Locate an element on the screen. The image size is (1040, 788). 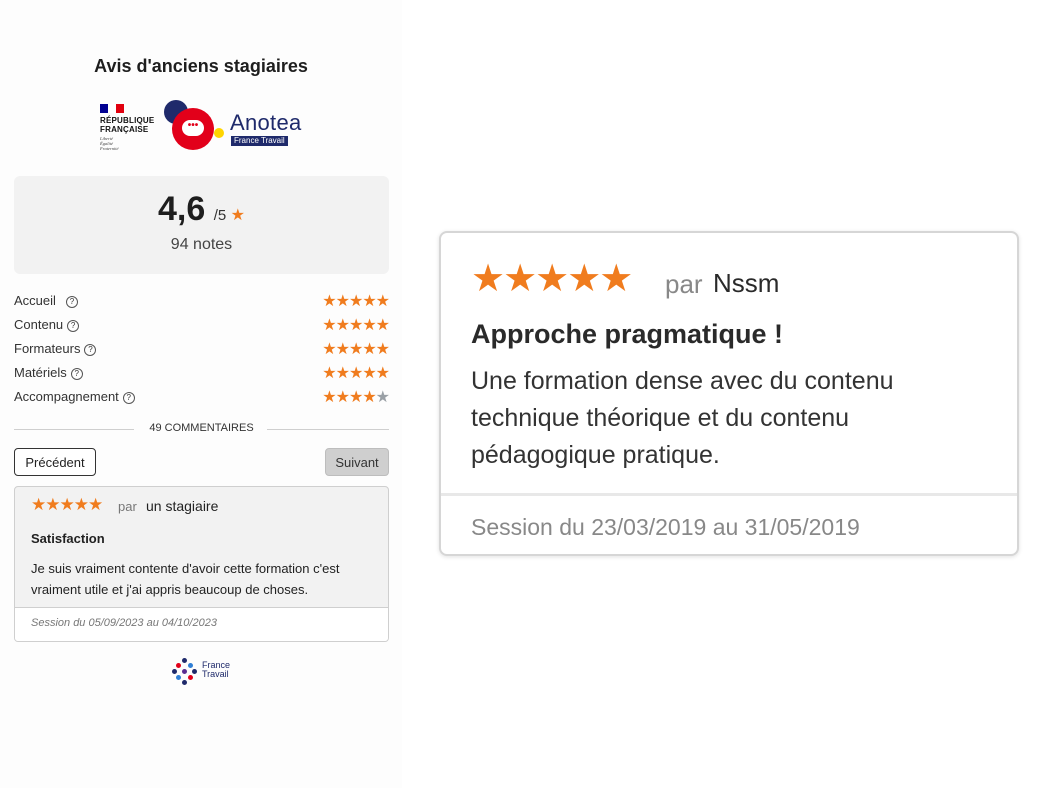
criterion-row-materiels: Matériels? ★★★★★ is located at coordinates (202, 374).